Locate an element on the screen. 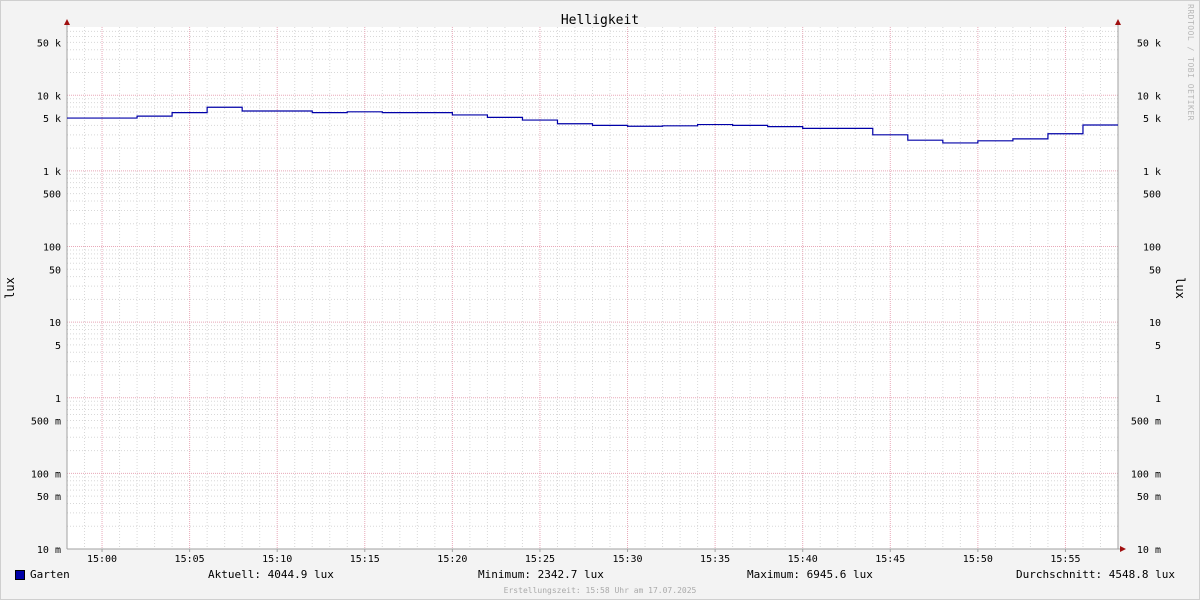 Image resolution: width=1200 pixels, height=600 pixels. y-axis-label-right: lux is located at coordinates (1180, 288).